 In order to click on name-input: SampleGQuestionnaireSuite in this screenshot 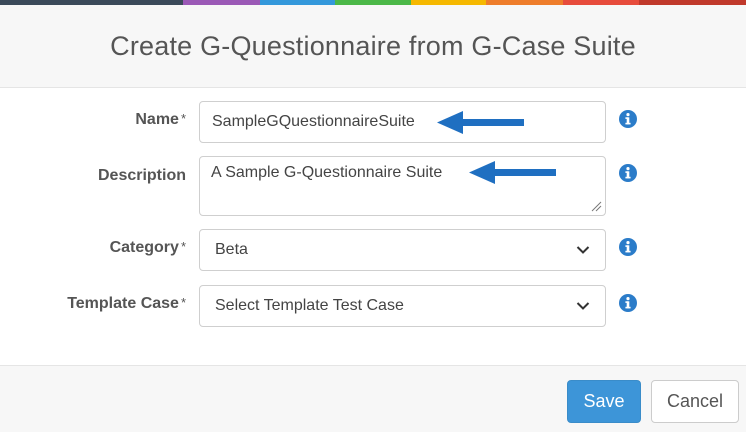, I will do `click(402, 122)`.